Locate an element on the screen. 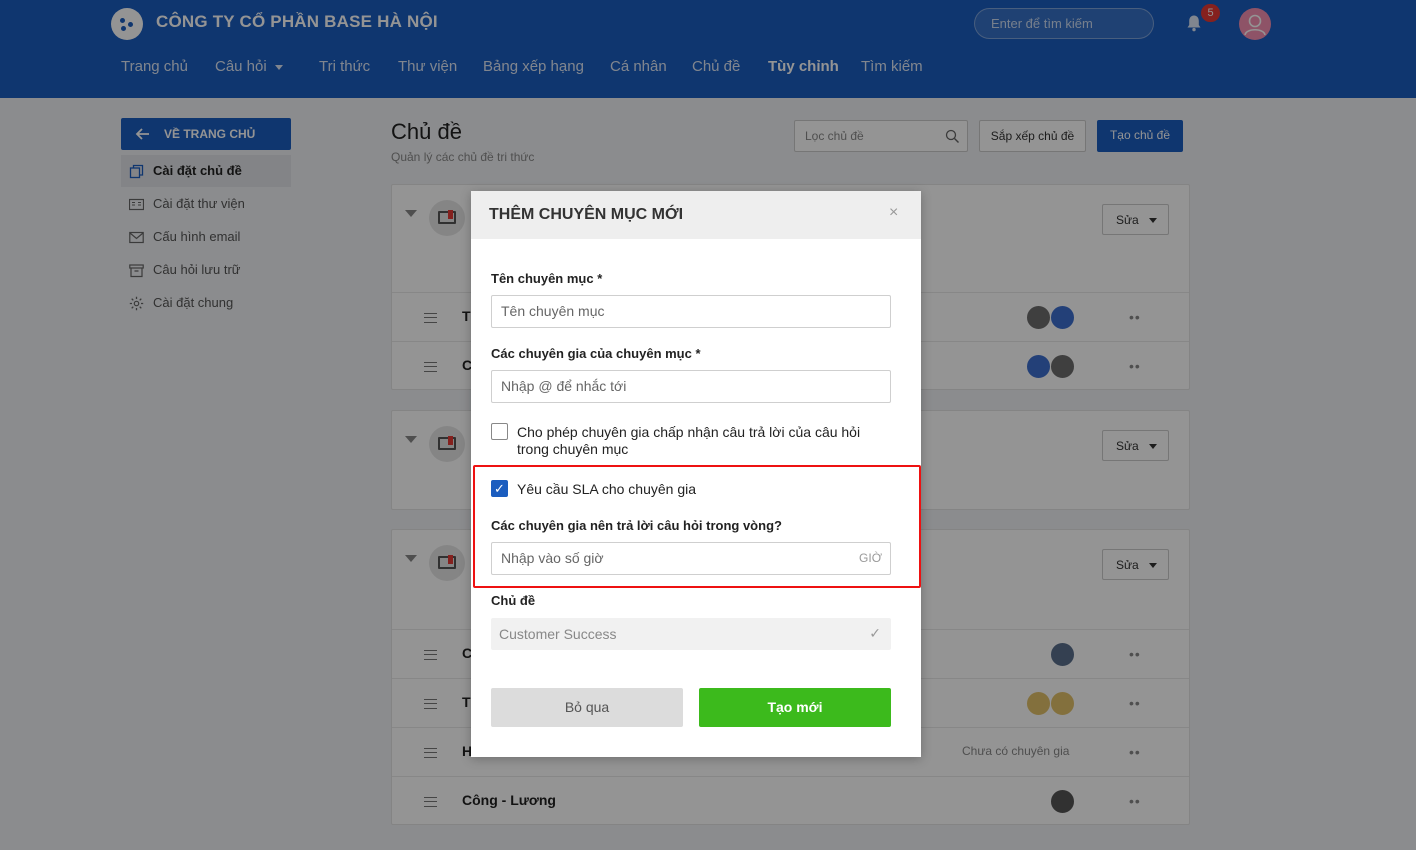 The width and height of the screenshot is (1416, 850). sla-hours-input: Nhập vào số giờ GIỜ is located at coordinates (691, 558).